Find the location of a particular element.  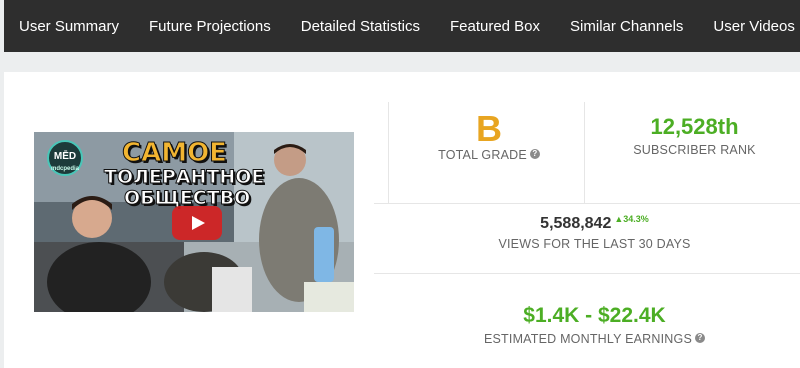

nav-featured-box: Featured Box is located at coordinates (495, 26).